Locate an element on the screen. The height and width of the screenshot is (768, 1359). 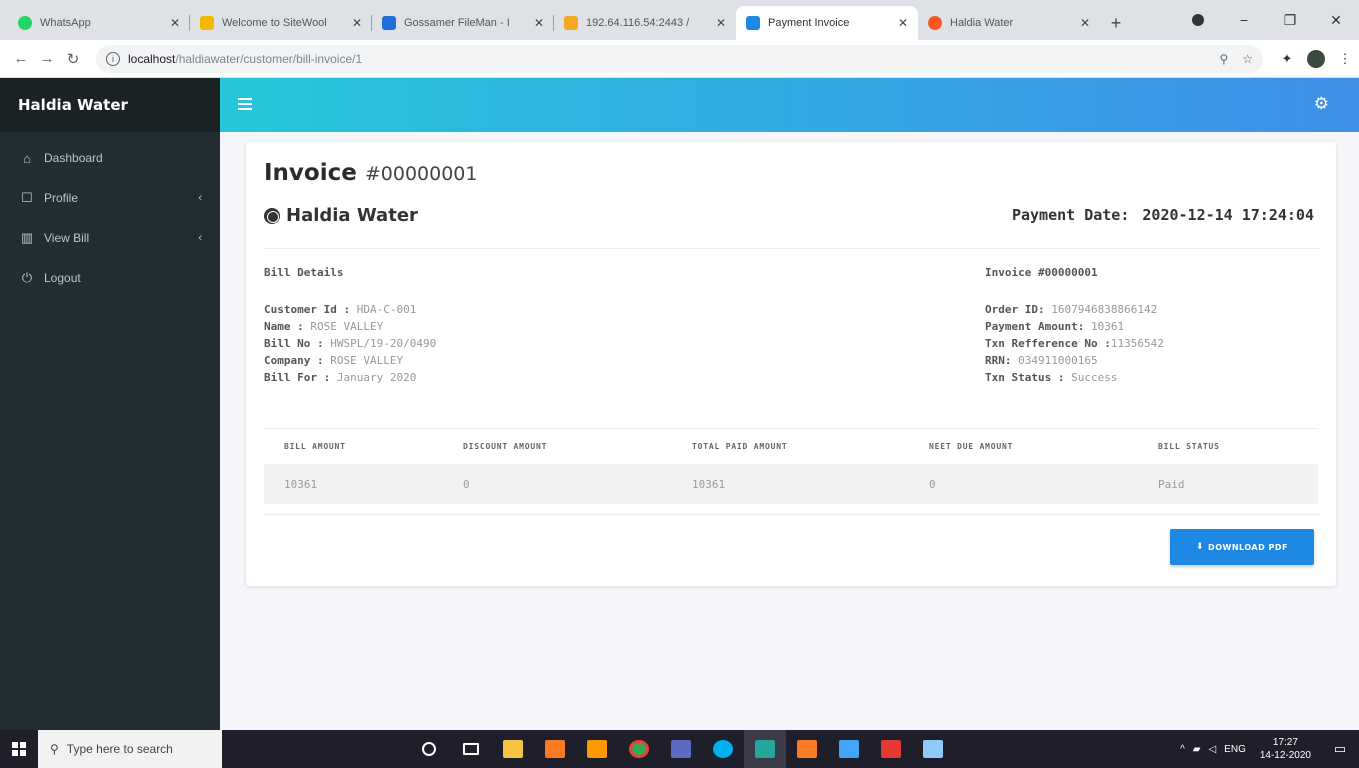
chevron-left-icon: ‹ is located at coordinates (200, 198).